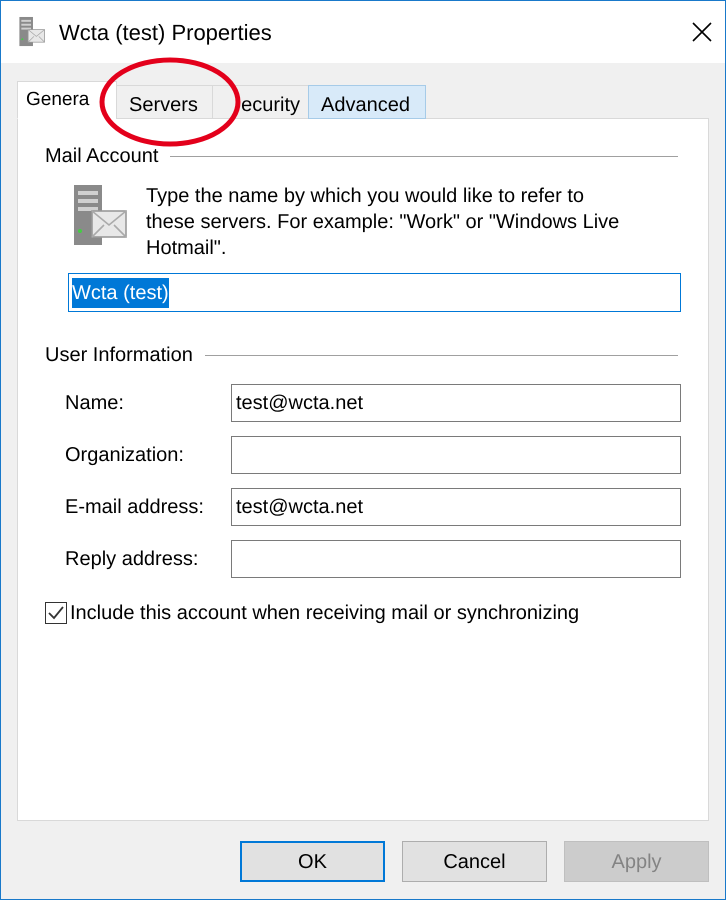 Image resolution: width=726 pixels, height=900 pixels. I want to click on checkbox, so click(56, 613).